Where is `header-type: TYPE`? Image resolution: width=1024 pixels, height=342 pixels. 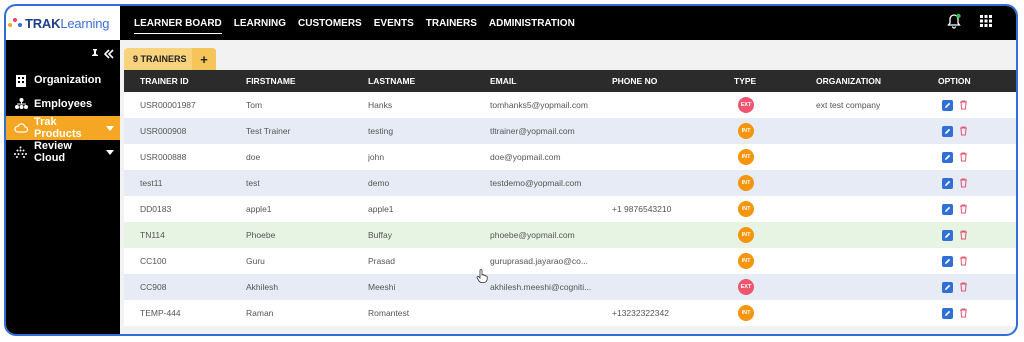 header-type: TYPE is located at coordinates (775, 81).